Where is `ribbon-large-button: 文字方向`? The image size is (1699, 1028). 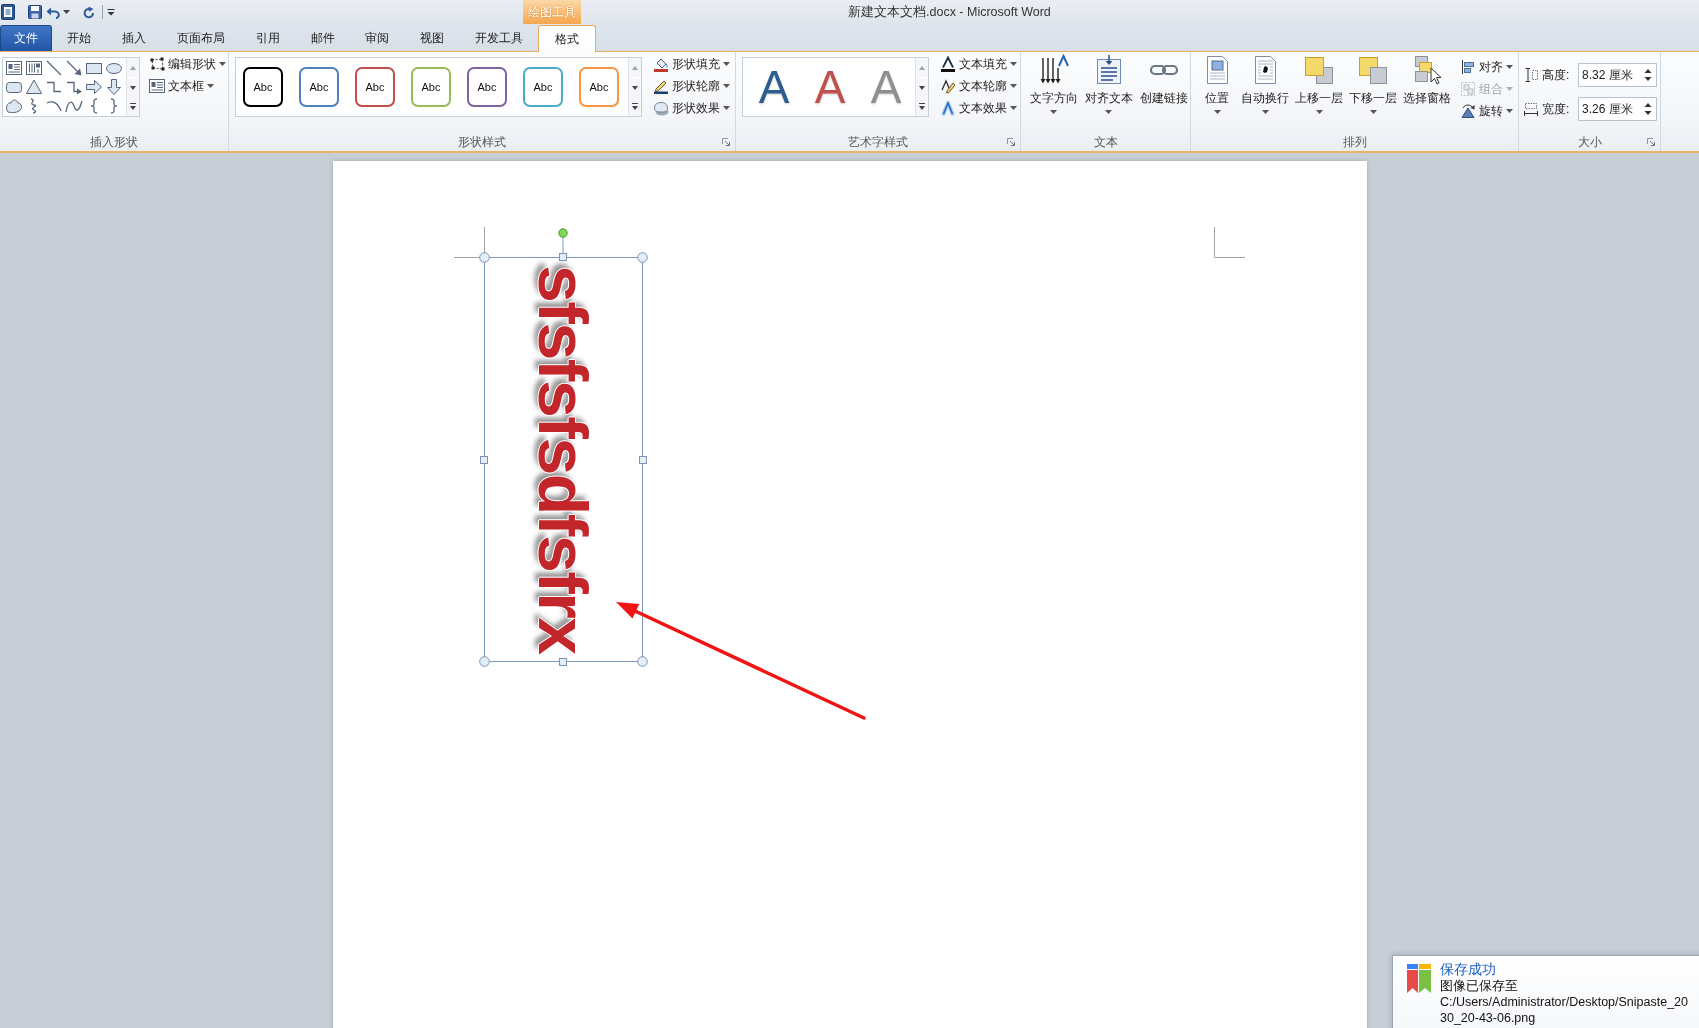
ribbon-large-button: 文字方向 is located at coordinates (1053, 91).